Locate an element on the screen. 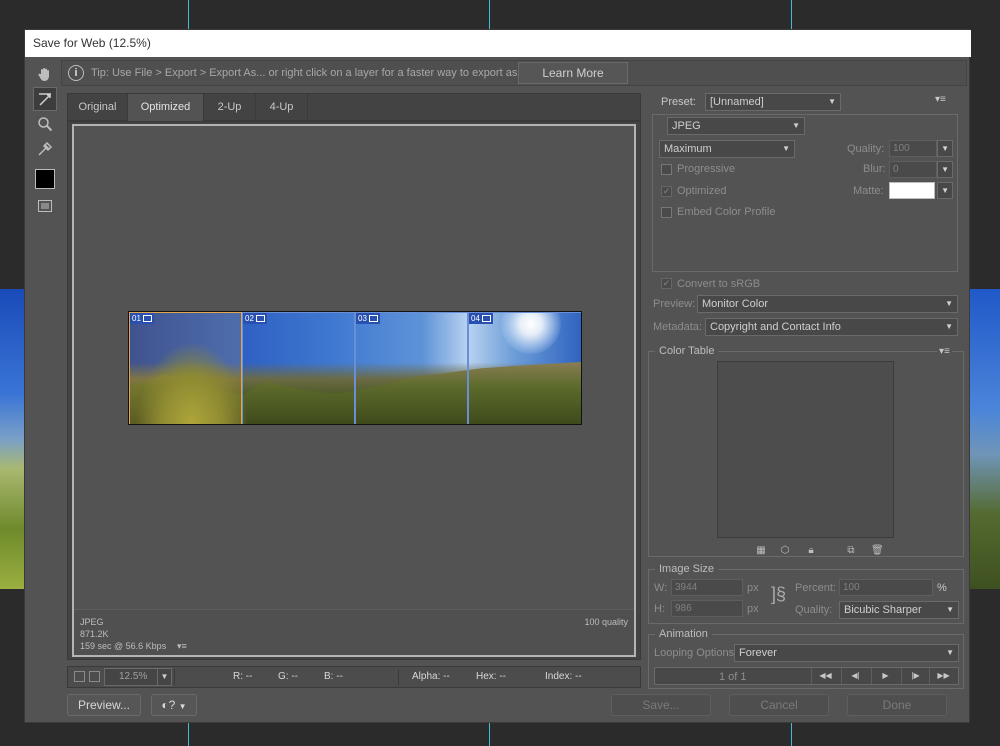 This screenshot has width=1000, height=746. color-table-grid is located at coordinates (805, 449).